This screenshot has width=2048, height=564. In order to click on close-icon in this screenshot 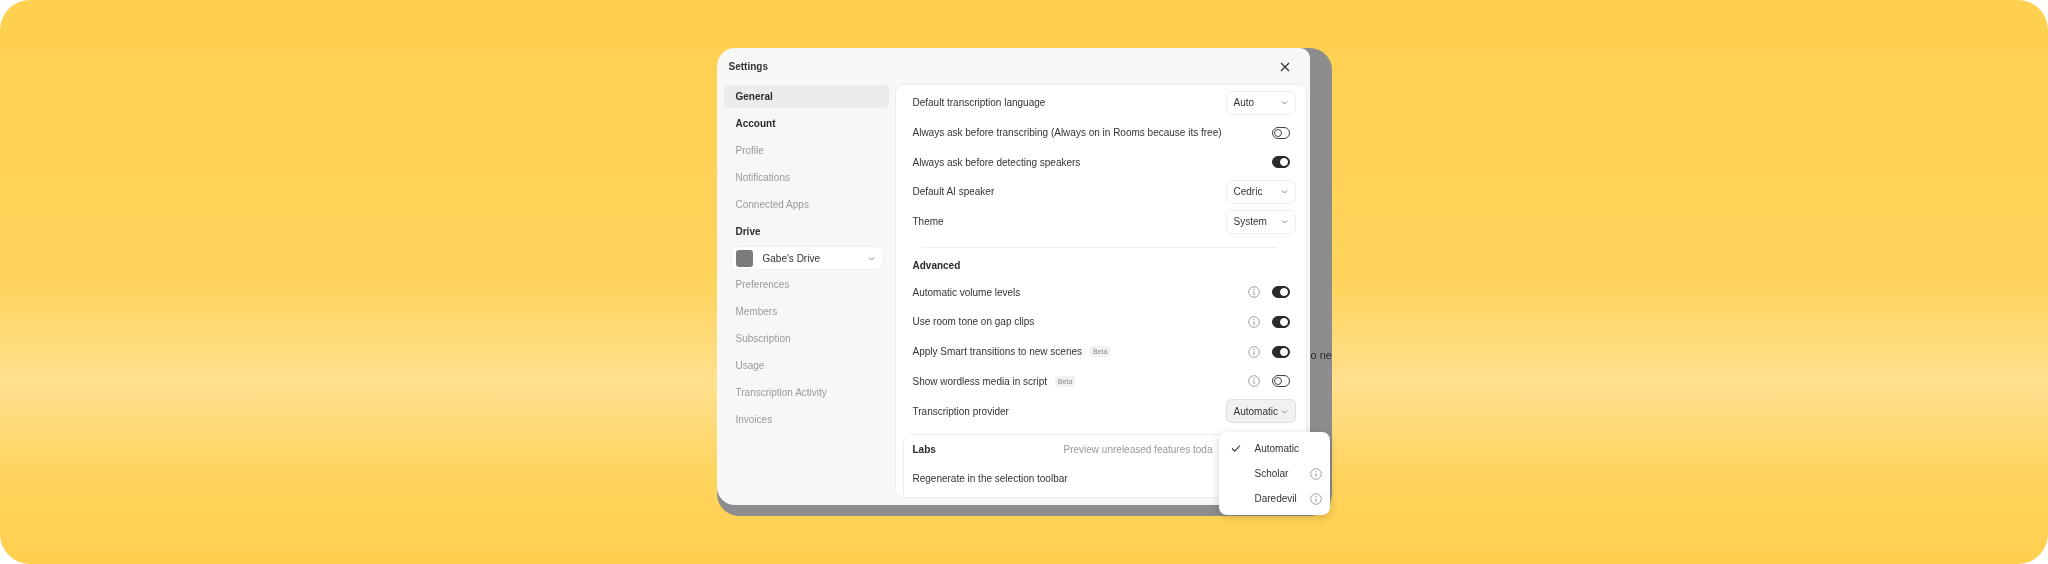, I will do `click(1284, 66)`.